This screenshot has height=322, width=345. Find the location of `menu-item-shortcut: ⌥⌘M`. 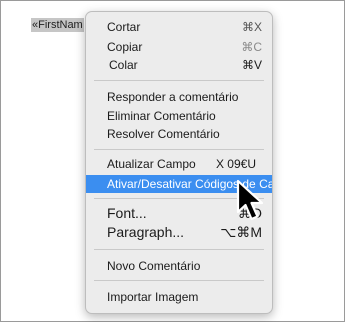

menu-item-shortcut: ⌥⌘M is located at coordinates (241, 232).